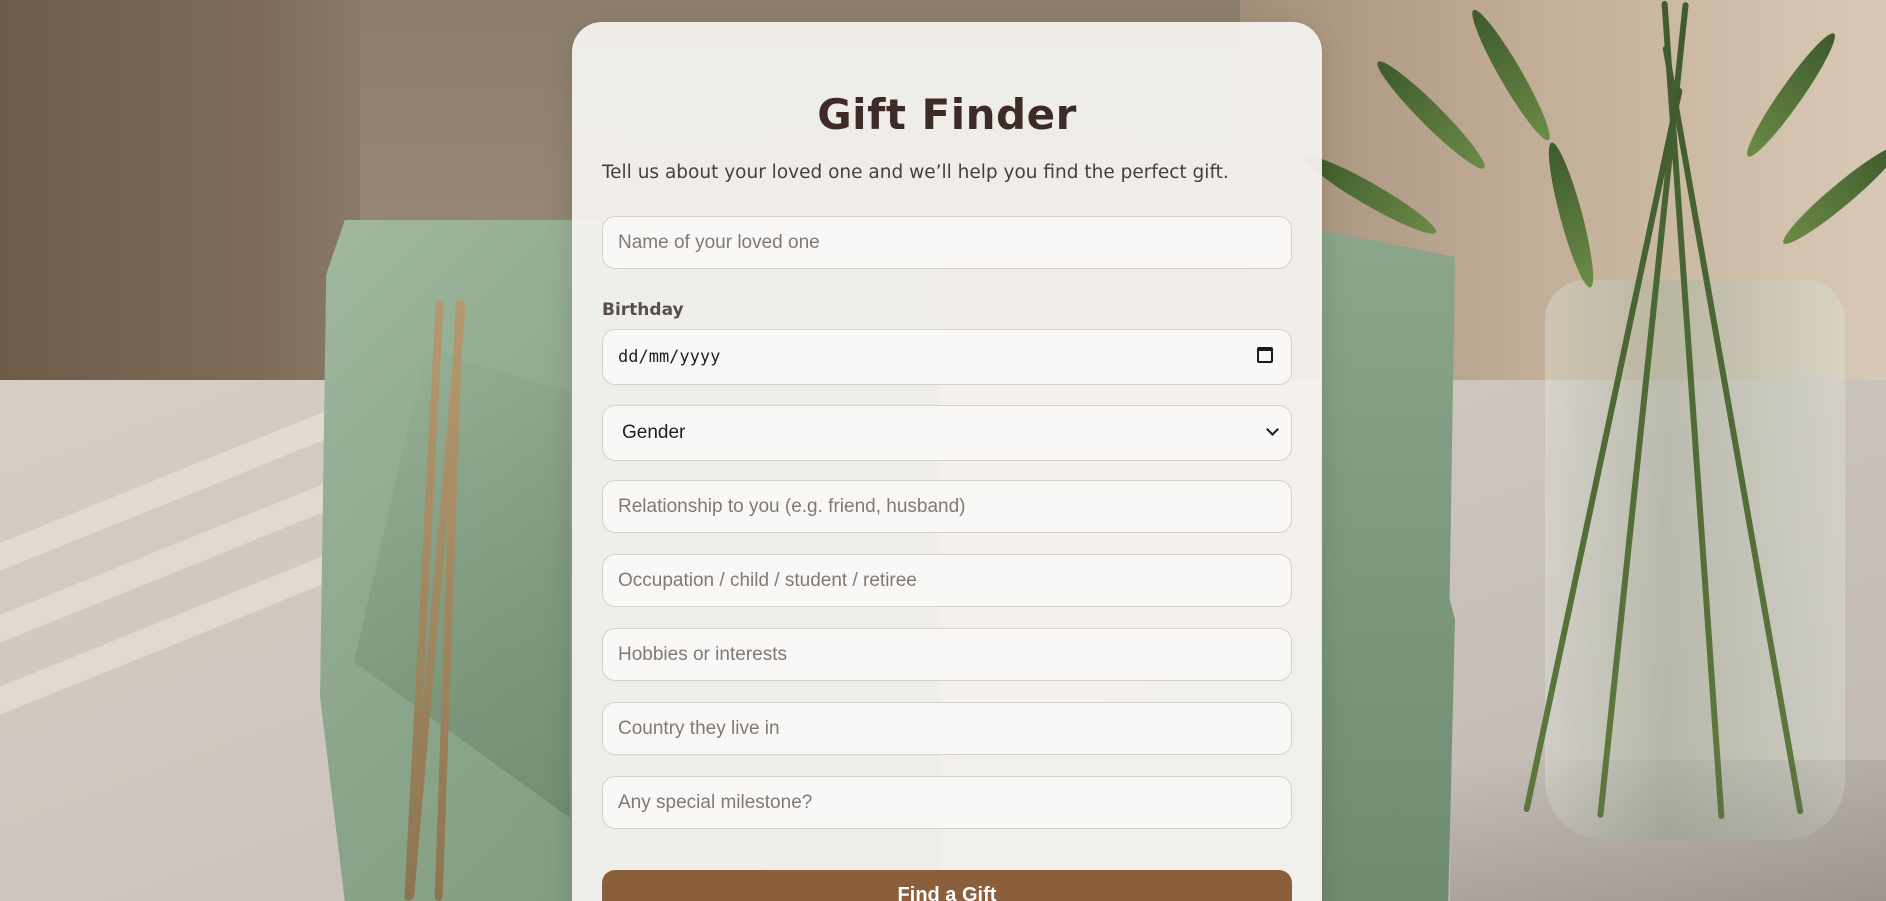 This screenshot has width=1886, height=901. What do you see at coordinates (702, 654) in the screenshot?
I see `hobbies-input-placeholder: Hobbies or interests` at bounding box center [702, 654].